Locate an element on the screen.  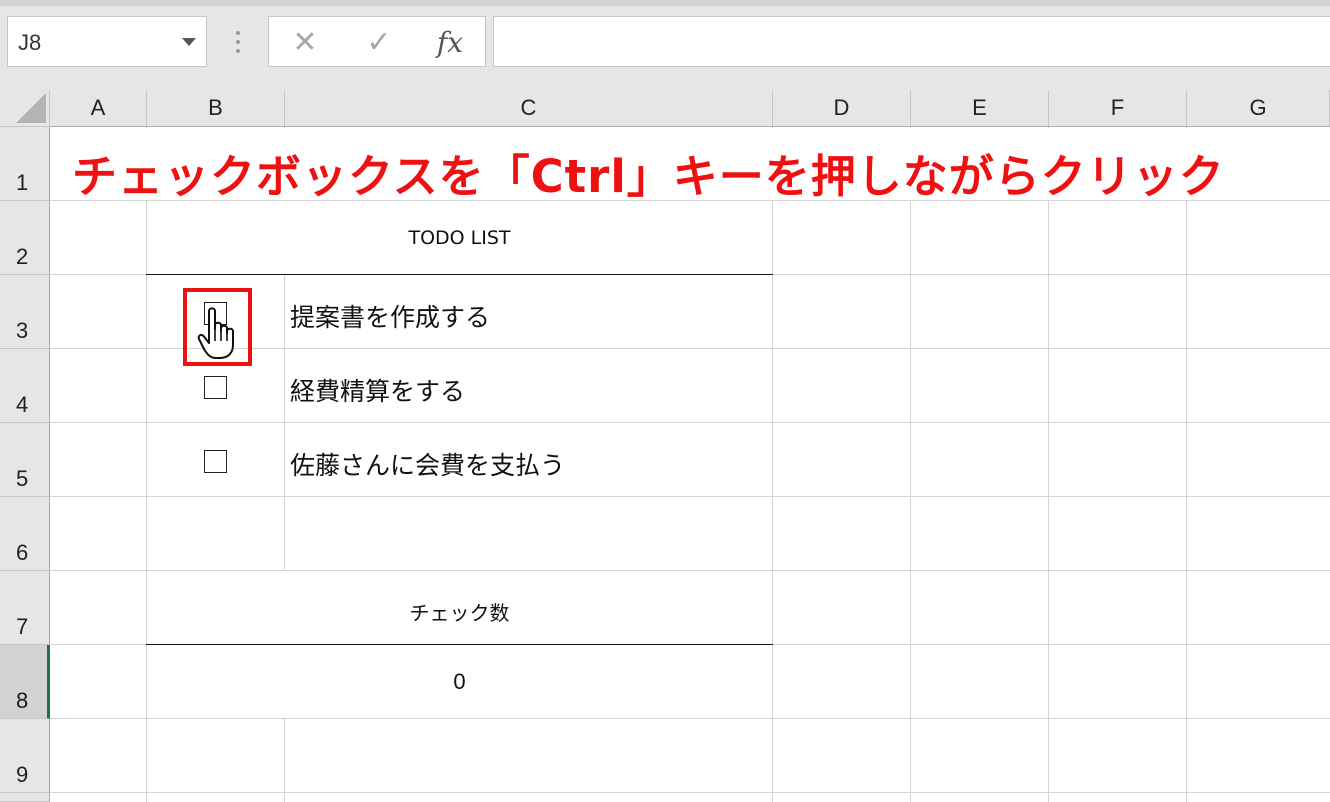
row-number: 2 is located at coordinates (22, 256).